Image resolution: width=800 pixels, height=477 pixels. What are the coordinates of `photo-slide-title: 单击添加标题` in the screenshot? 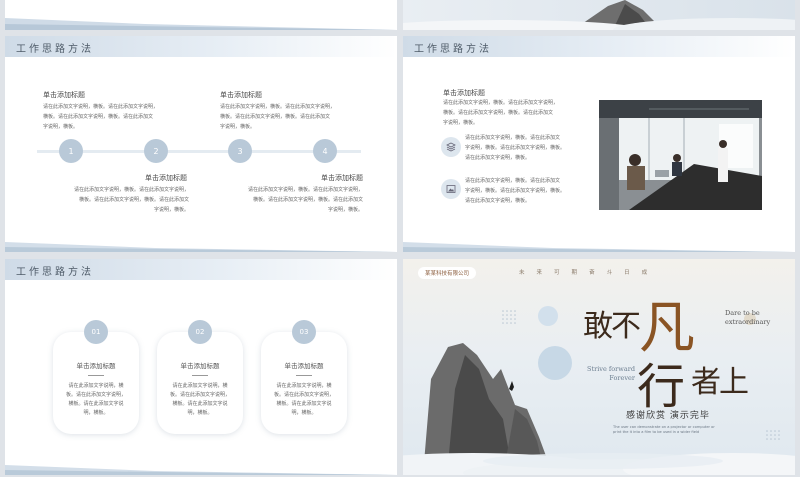 It's located at (464, 93).